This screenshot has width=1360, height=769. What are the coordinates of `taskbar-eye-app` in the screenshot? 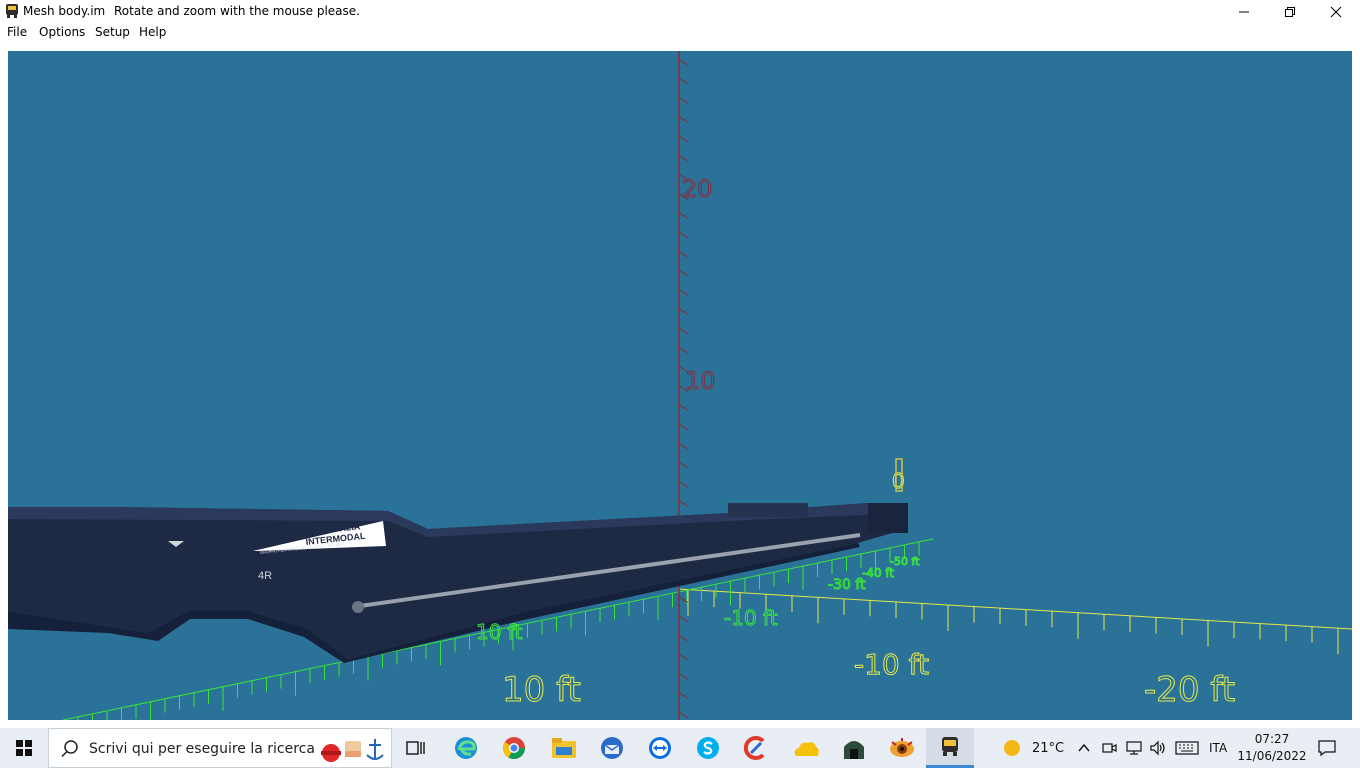 It's located at (902, 748).